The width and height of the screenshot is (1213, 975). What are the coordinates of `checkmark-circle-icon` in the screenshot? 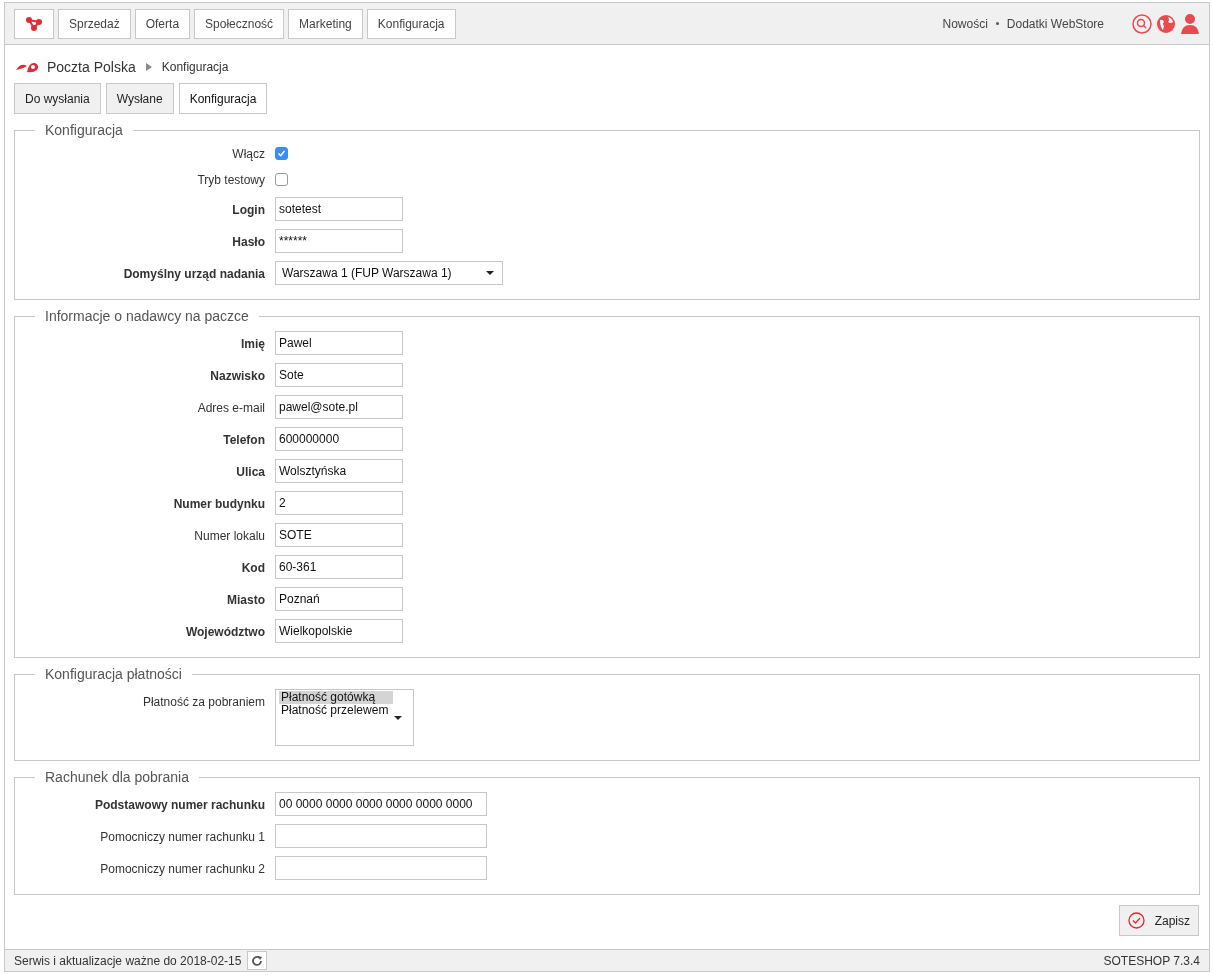 It's located at (1136, 920).